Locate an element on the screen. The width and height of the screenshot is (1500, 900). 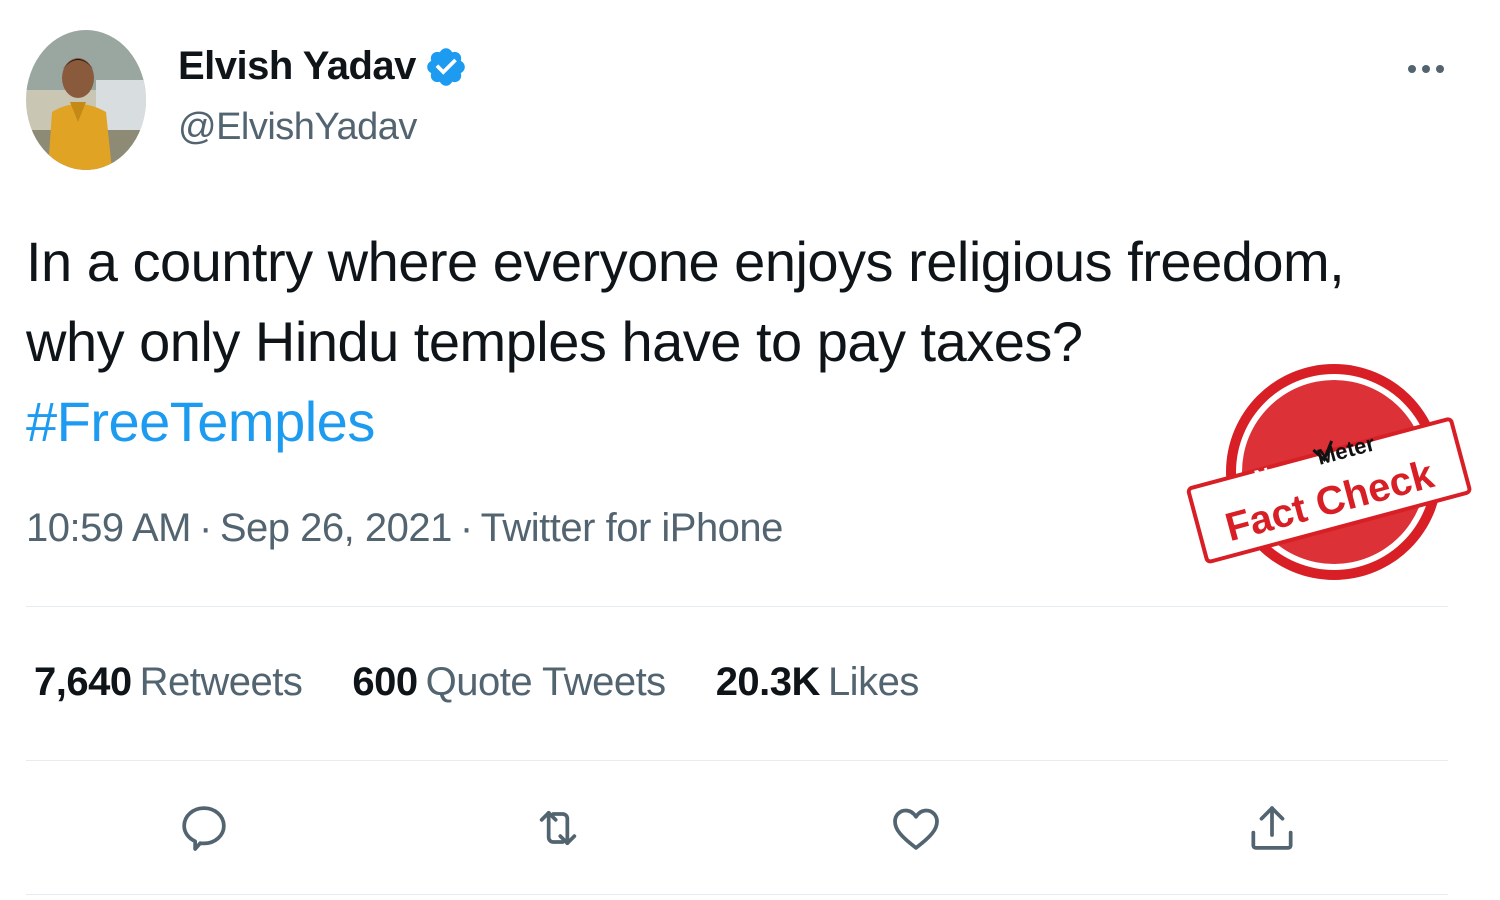
avatar-image is located at coordinates (86, 100).